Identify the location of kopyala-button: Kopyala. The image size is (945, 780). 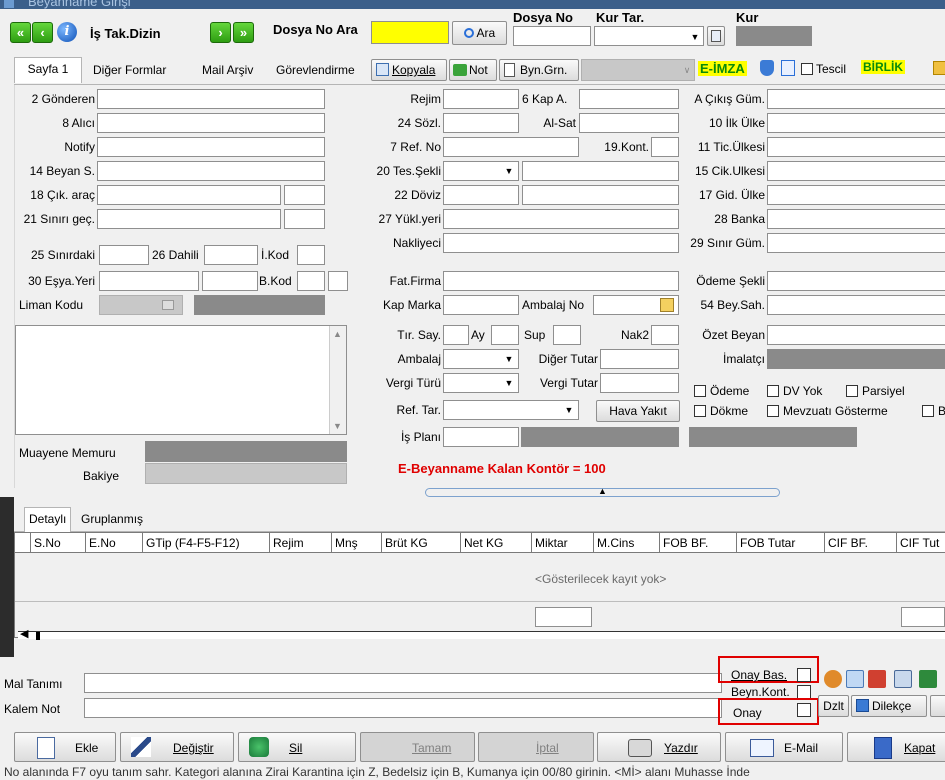
(409, 70).